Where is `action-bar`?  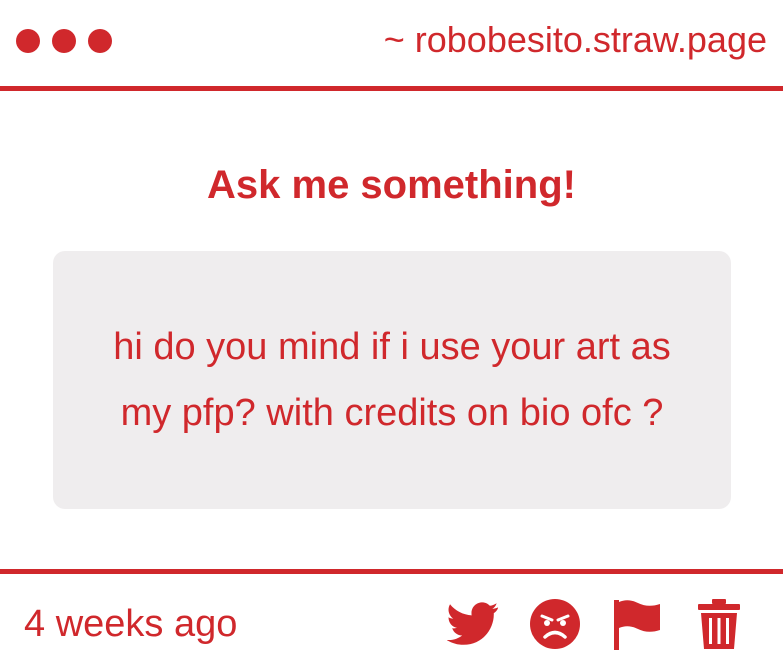 action-bar is located at coordinates (596, 624).